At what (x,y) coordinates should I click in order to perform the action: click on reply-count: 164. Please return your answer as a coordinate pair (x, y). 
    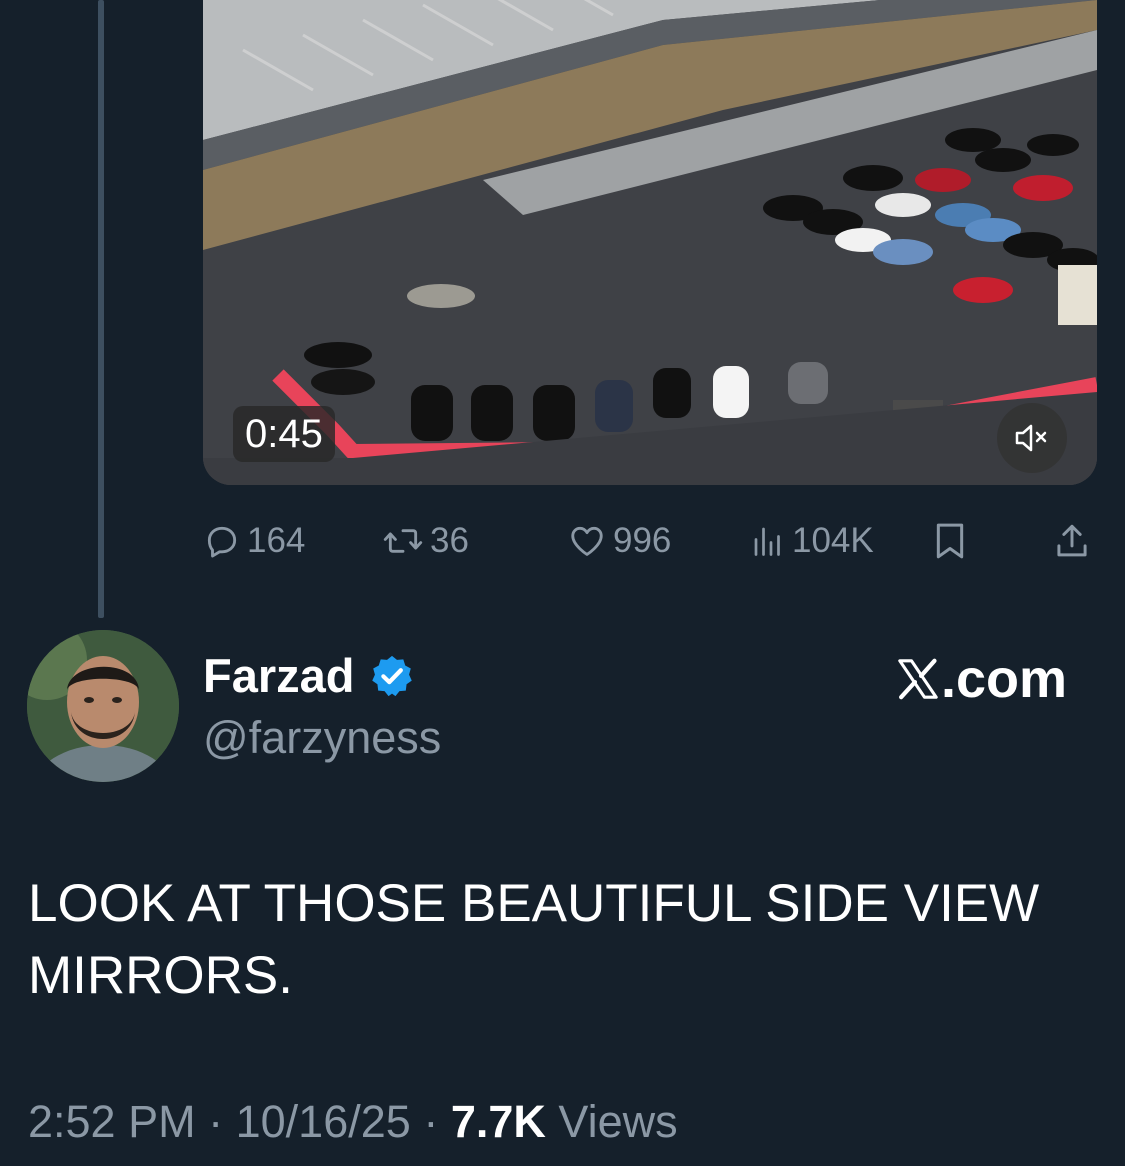
    Looking at the image, I should click on (276, 540).